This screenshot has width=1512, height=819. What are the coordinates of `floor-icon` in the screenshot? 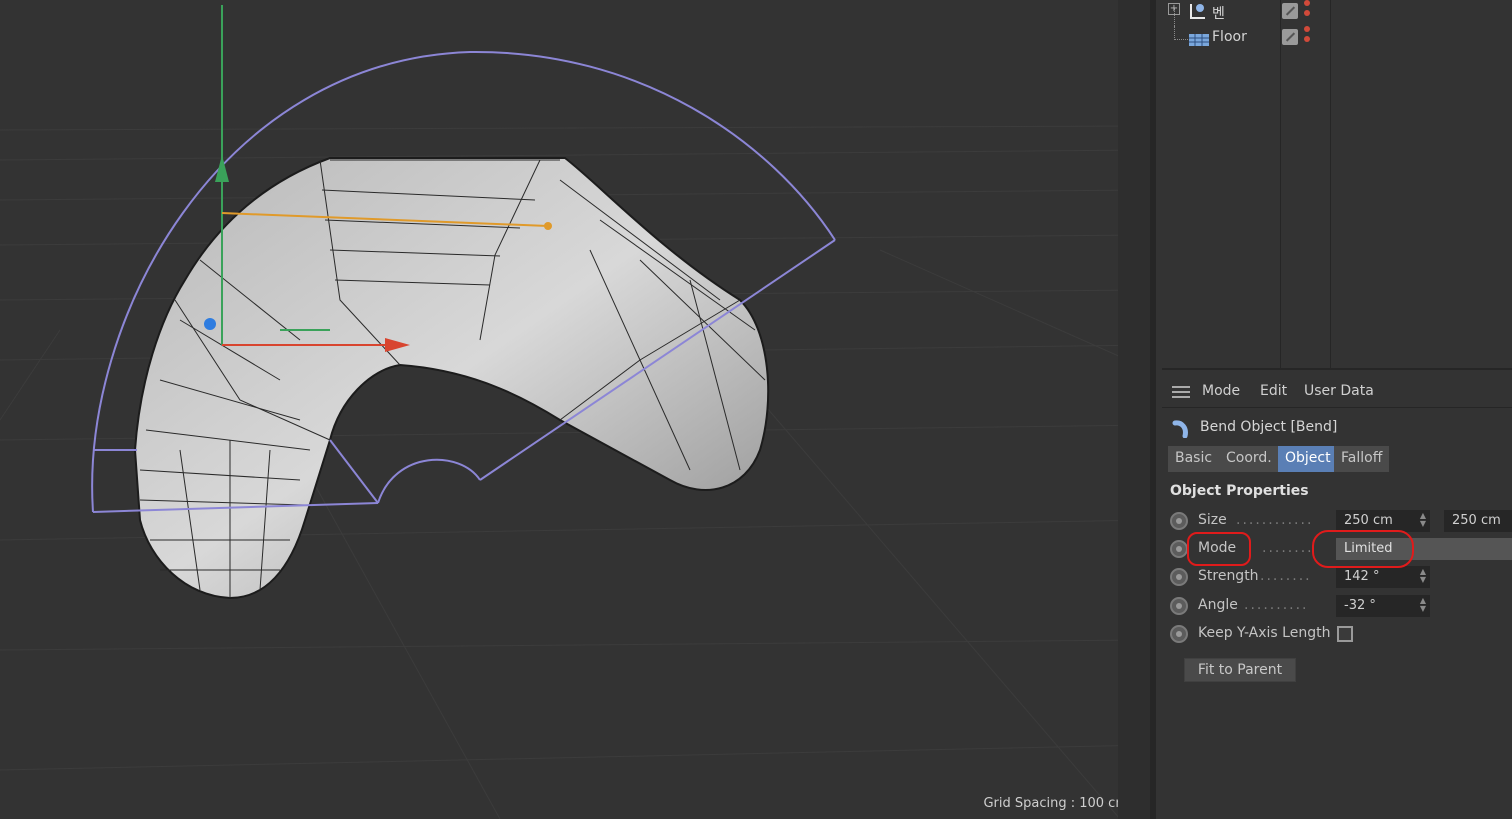 It's located at (1199, 40).